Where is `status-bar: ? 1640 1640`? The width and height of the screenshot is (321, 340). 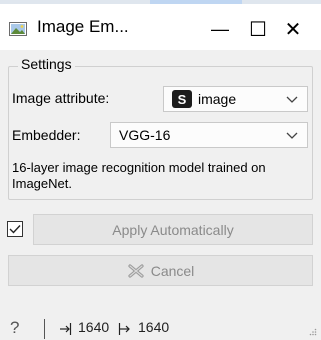
status-bar: ? 1640 1640 is located at coordinates (160, 325).